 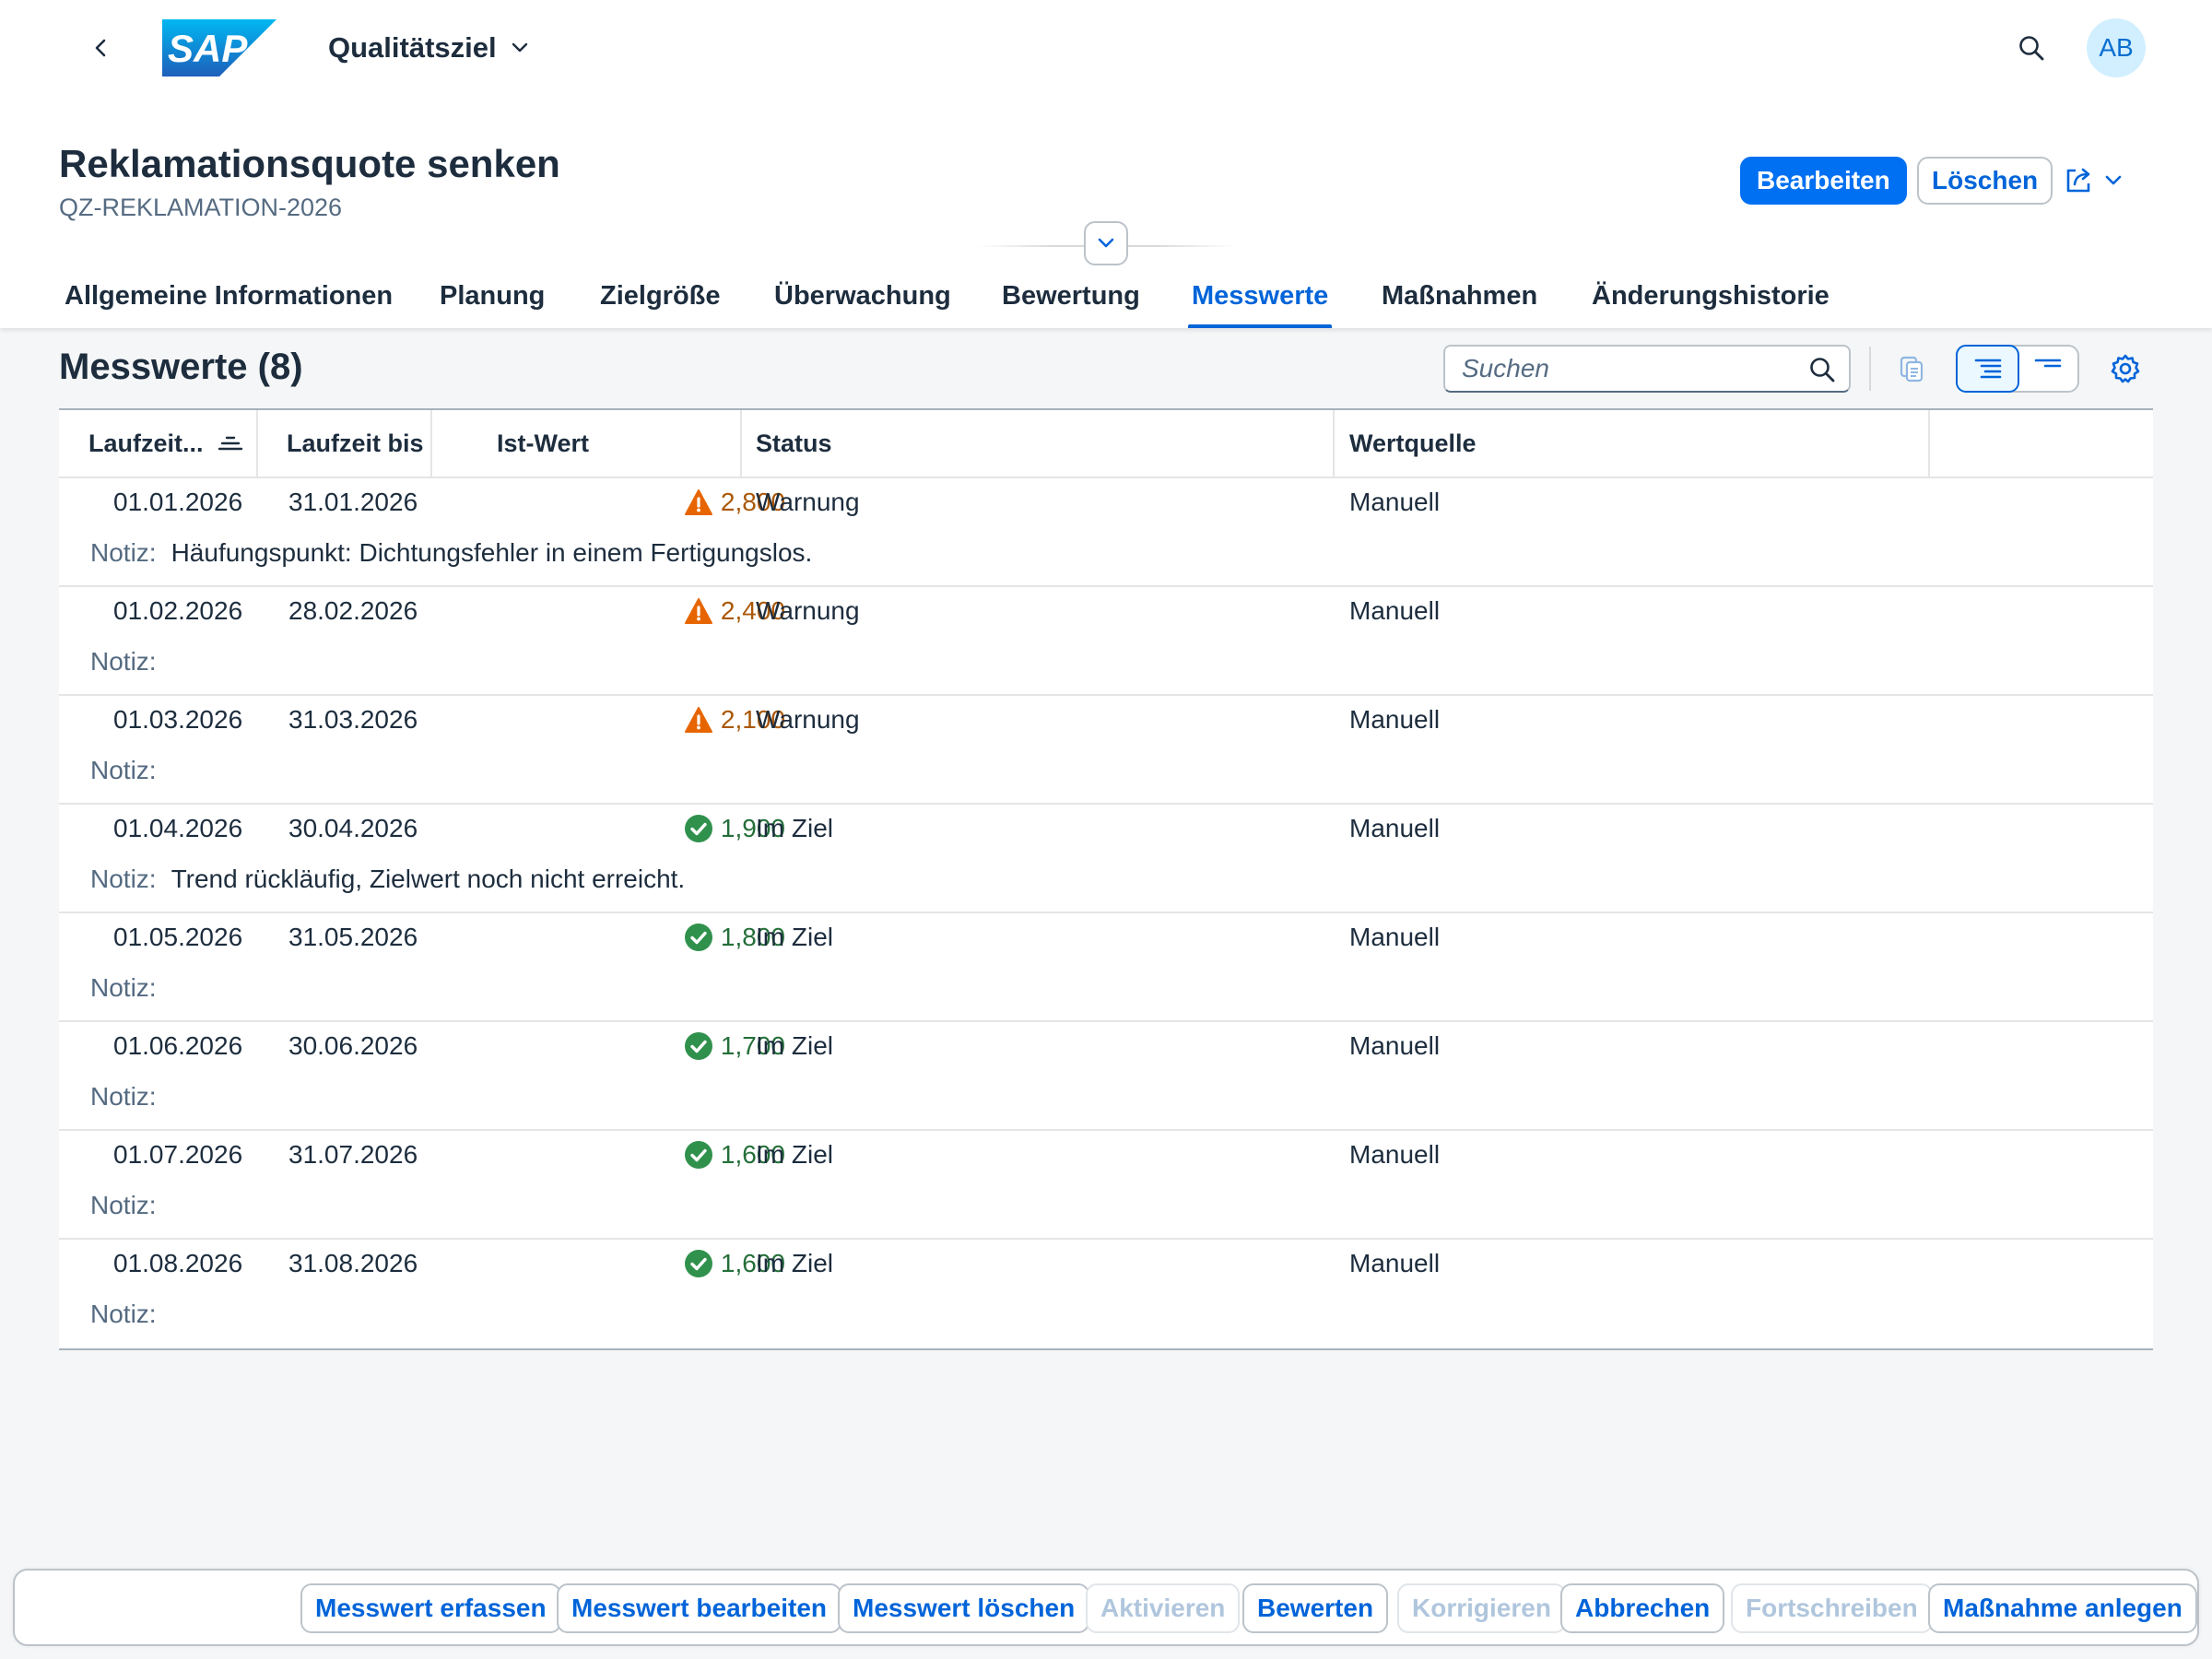 I want to click on cell-ist-wert: 1,600, so click(x=607, y=1155).